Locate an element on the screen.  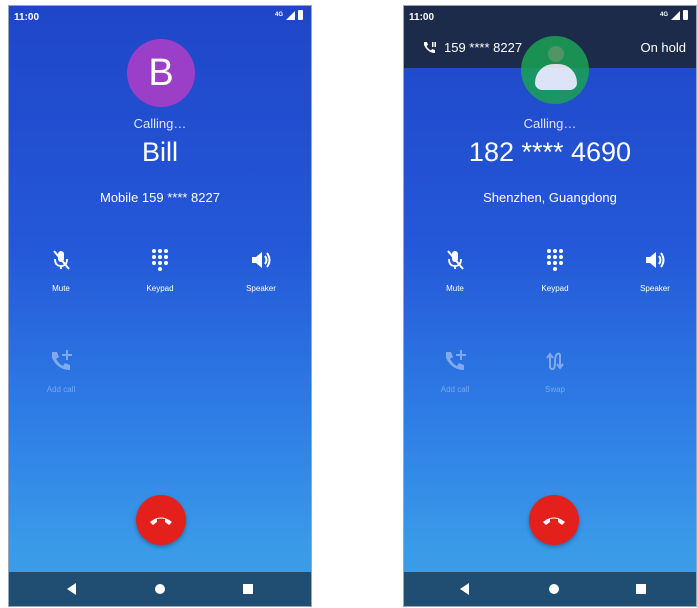
caller-number: Mobile 159 **** 8227 is located at coordinates (160, 197).